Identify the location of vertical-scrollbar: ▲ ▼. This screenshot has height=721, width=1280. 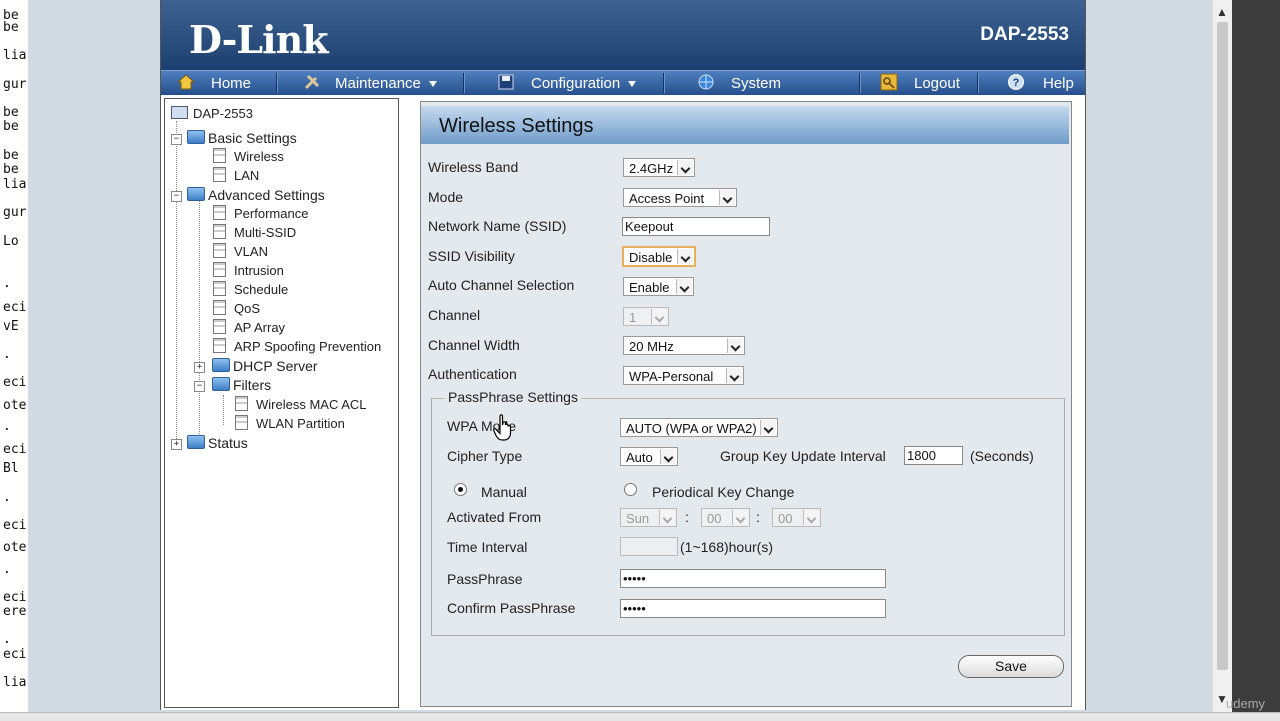
(1222, 356).